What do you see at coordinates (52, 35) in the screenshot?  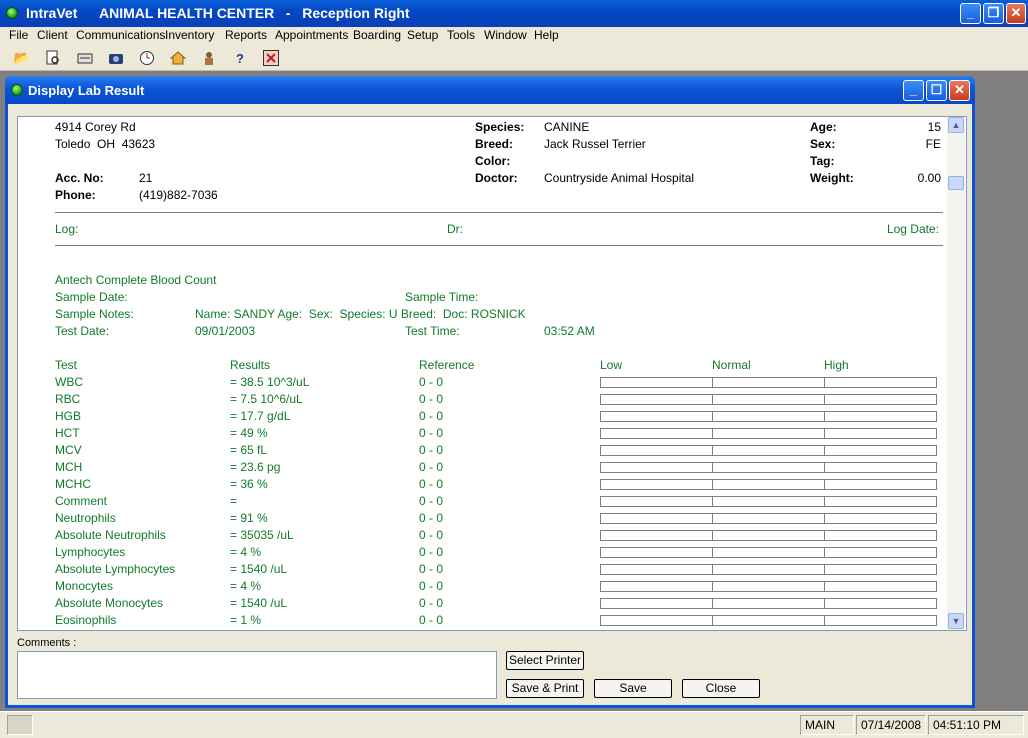 I see `menu-client: Client` at bounding box center [52, 35].